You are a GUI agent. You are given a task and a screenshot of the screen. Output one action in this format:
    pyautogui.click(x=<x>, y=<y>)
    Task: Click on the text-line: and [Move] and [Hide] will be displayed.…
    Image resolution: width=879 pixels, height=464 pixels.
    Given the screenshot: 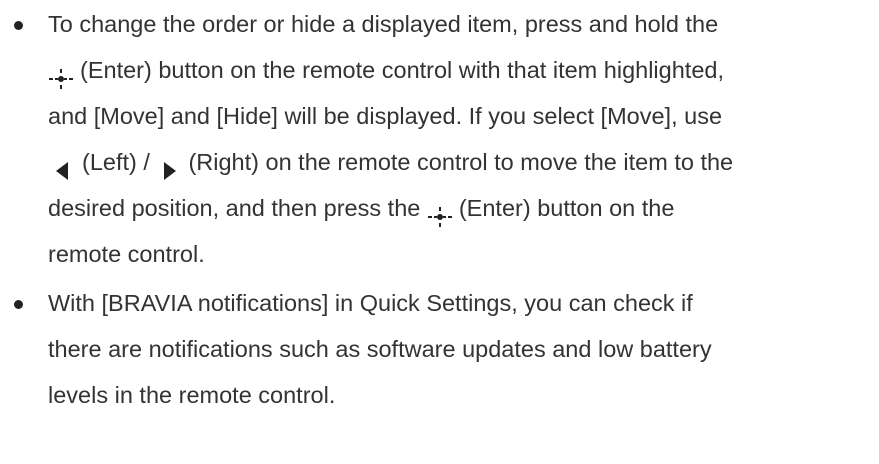 What is the action you would take?
    pyautogui.click(x=385, y=116)
    